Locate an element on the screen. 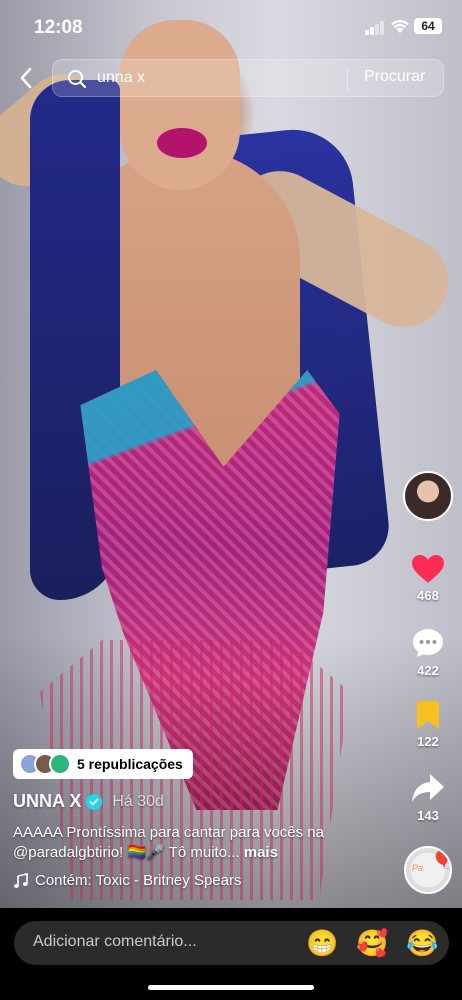  chevron-left-icon is located at coordinates (26, 78).